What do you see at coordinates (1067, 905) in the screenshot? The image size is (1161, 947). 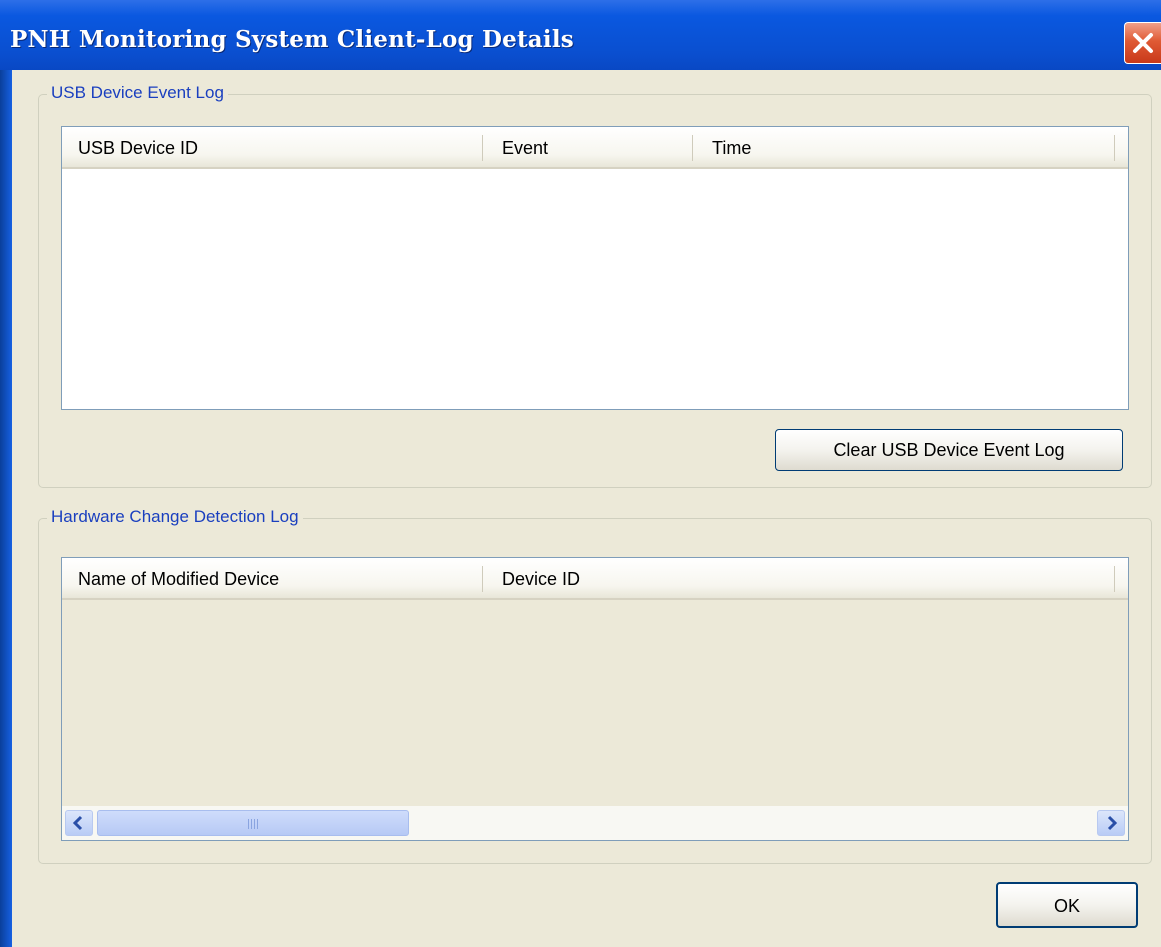 I see `ok-button: OK` at bounding box center [1067, 905].